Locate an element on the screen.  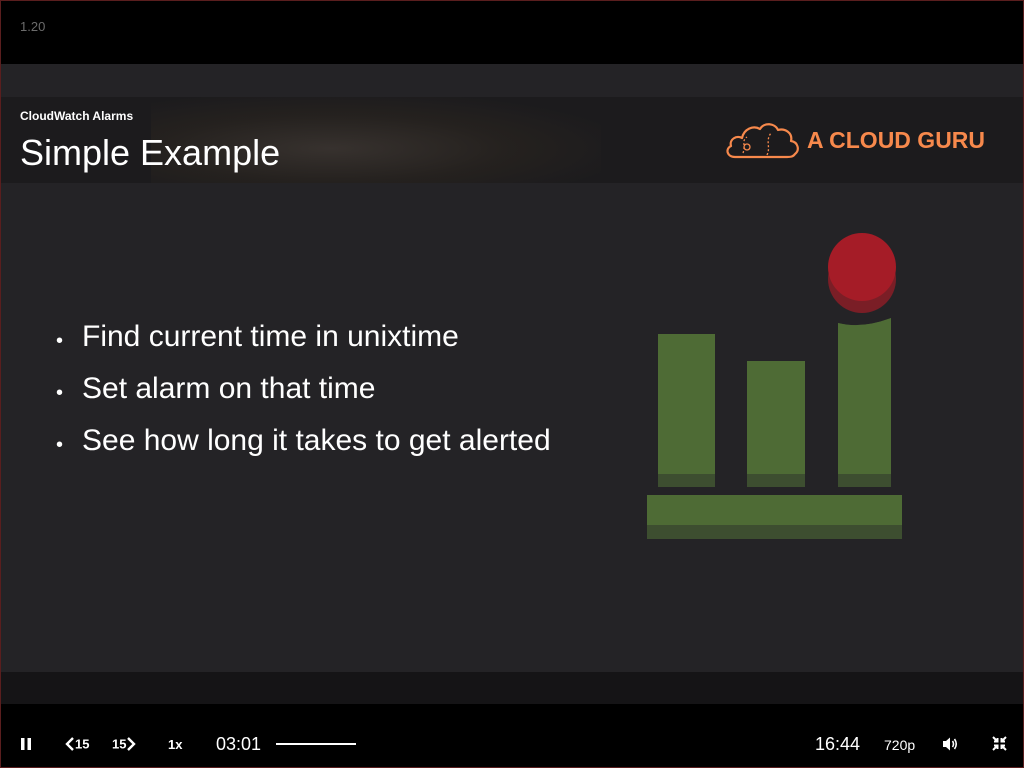
forward-15-button: 15 is located at coordinates (124, 744).